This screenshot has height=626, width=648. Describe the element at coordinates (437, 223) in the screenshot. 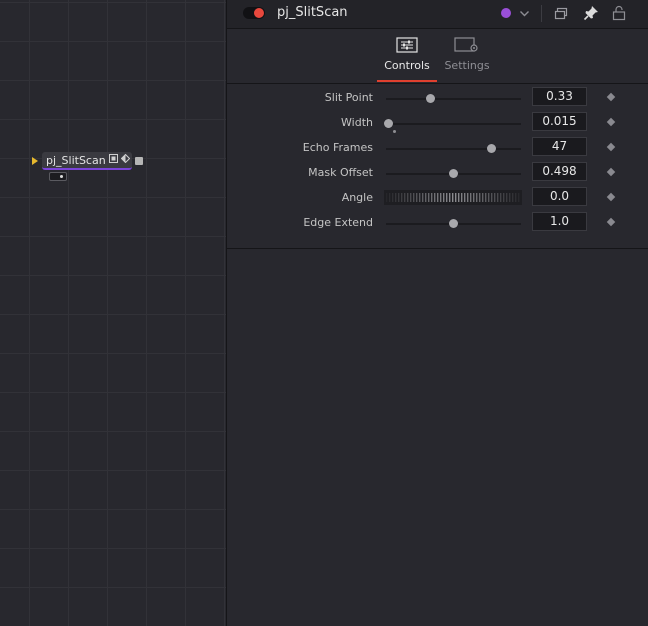

I see `control-row-edge-extend: Edge Extend 1.0` at that location.